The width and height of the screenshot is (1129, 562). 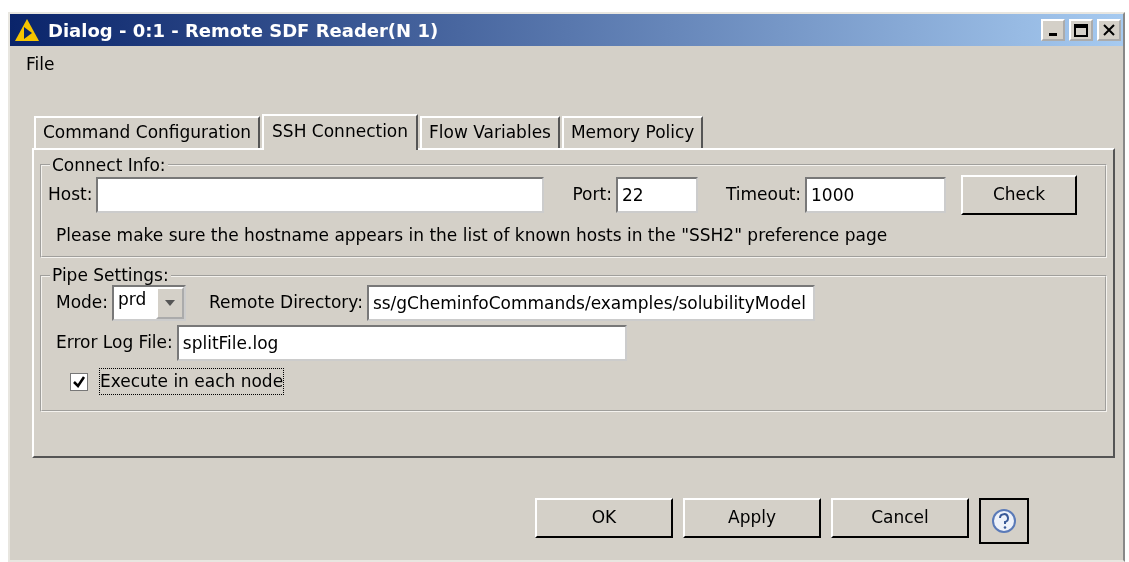 I want to click on menu-item: File, so click(x=40, y=65).